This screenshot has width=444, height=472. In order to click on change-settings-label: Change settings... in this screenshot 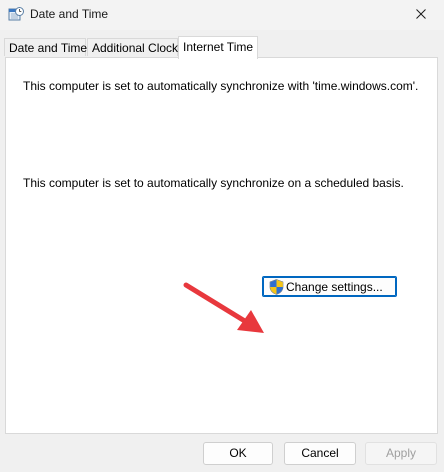, I will do `click(334, 286)`.